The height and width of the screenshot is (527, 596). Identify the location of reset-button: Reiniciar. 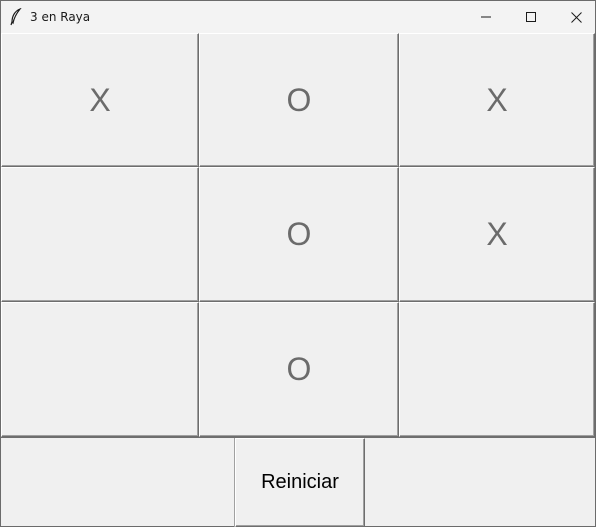
(300, 482).